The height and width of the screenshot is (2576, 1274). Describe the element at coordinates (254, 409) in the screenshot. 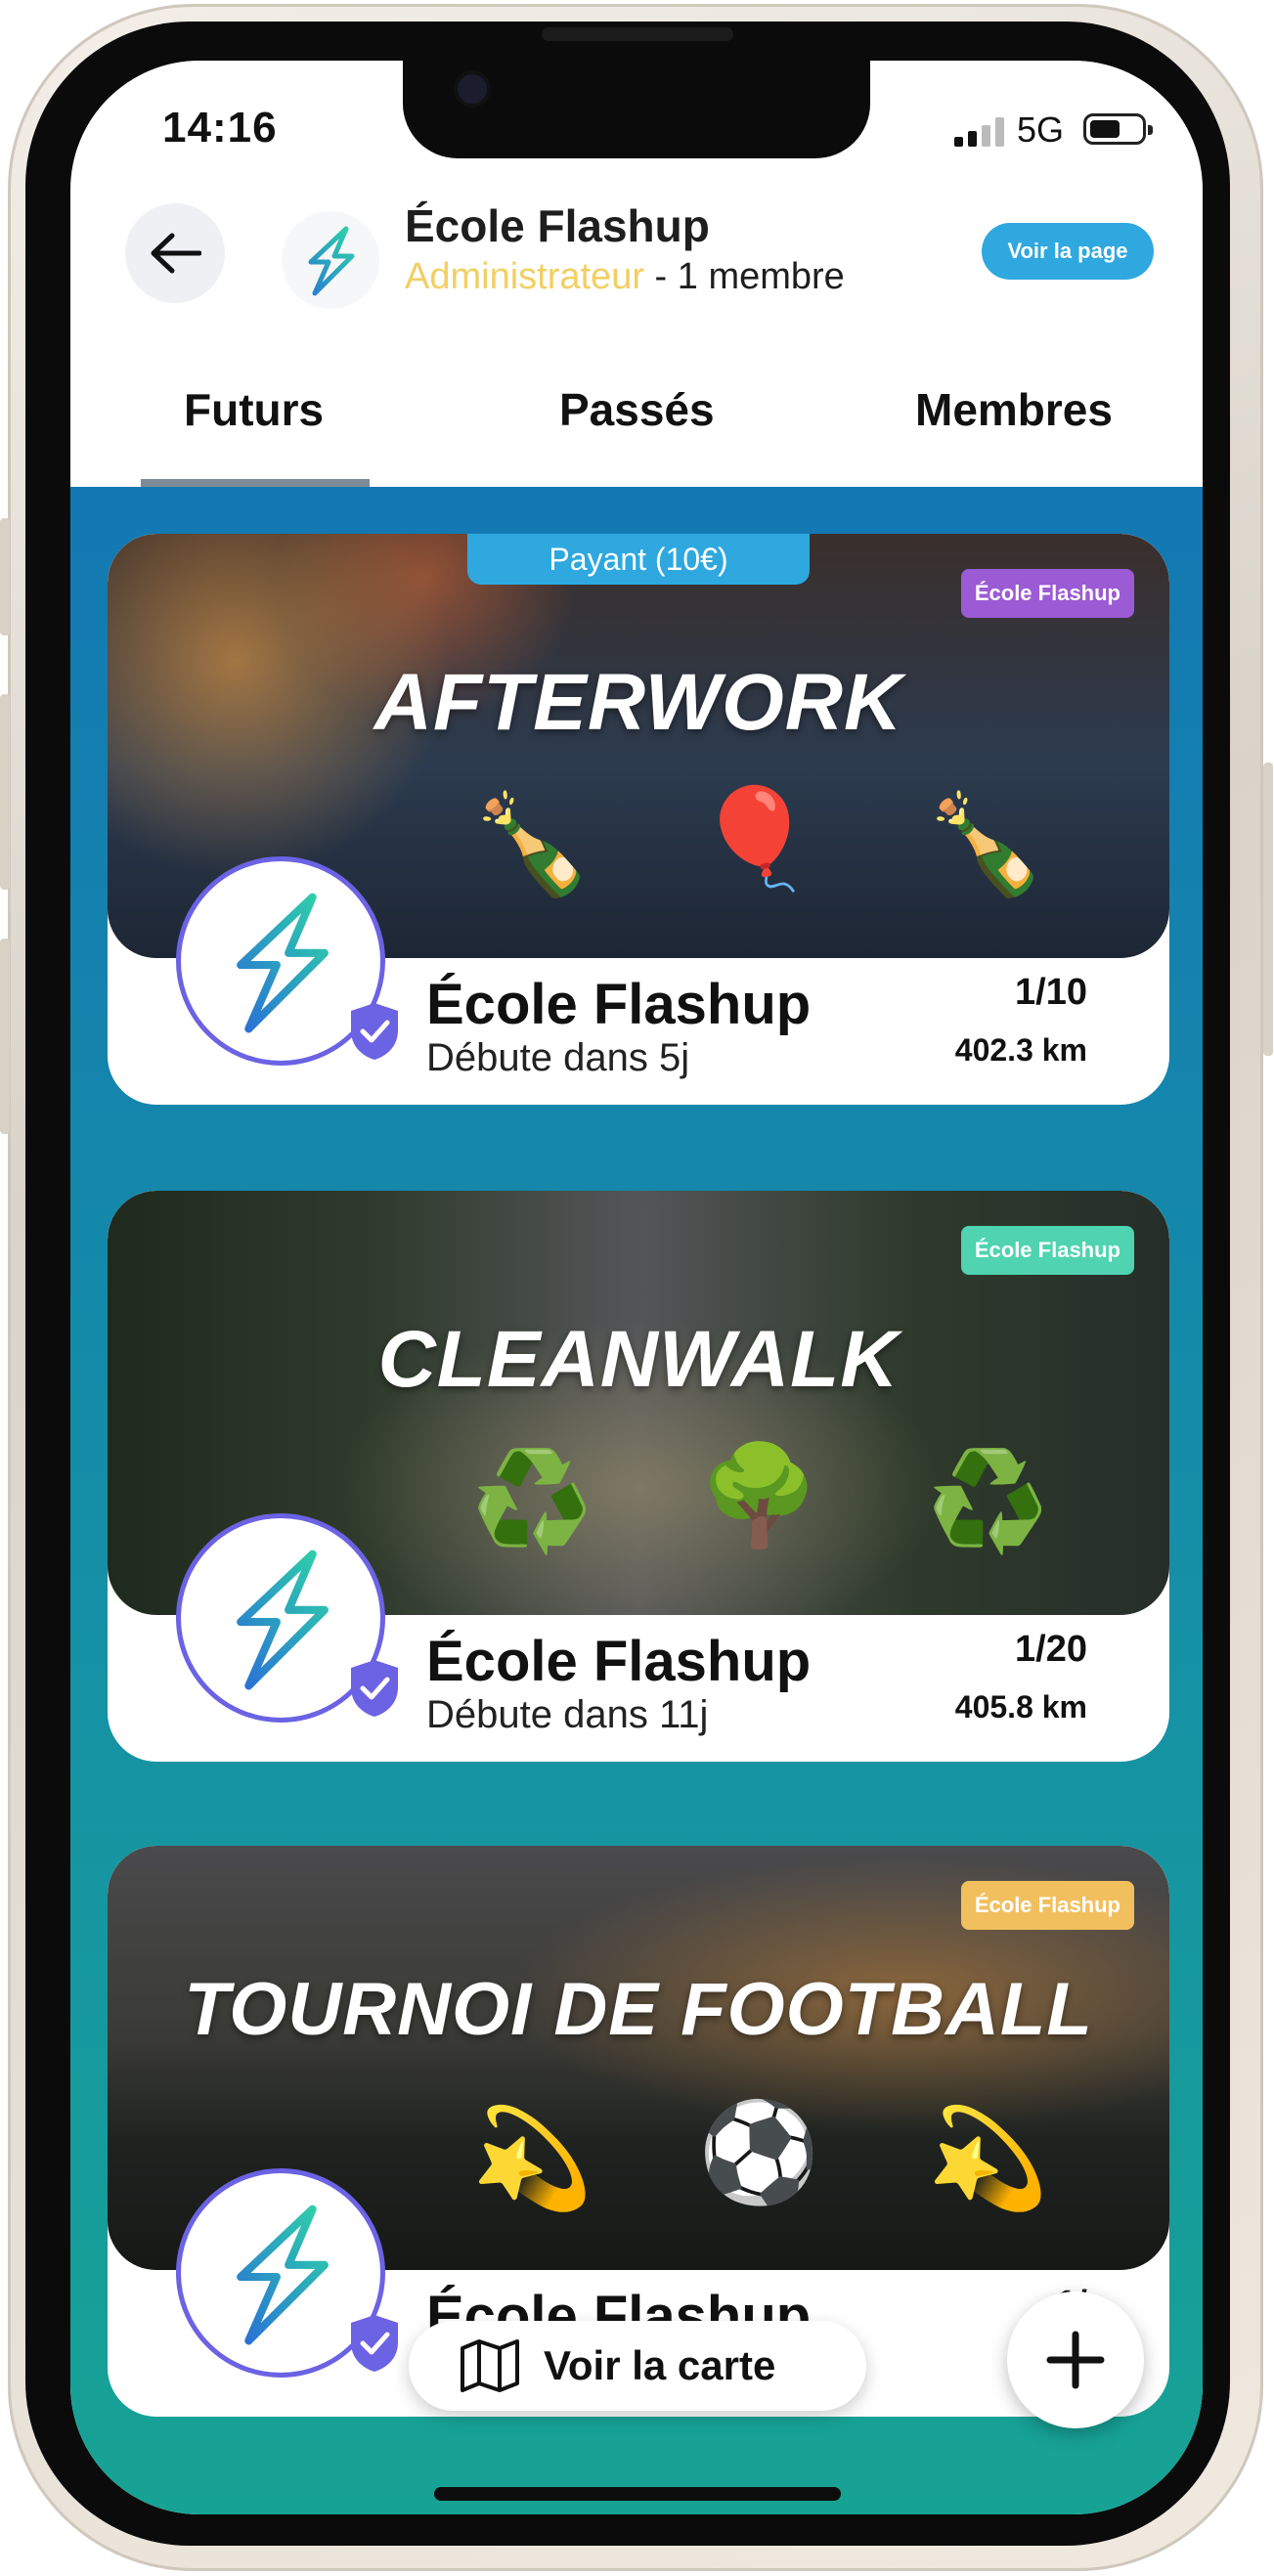

I see `tab-futurs: Futurs` at that location.